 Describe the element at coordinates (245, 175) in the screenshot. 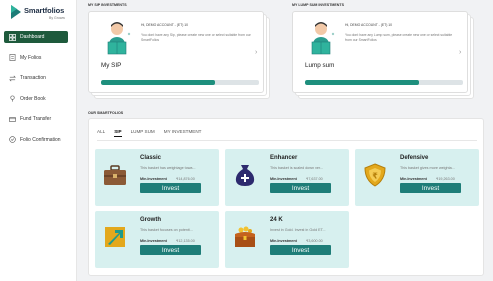

I see `money-bag-icon` at that location.